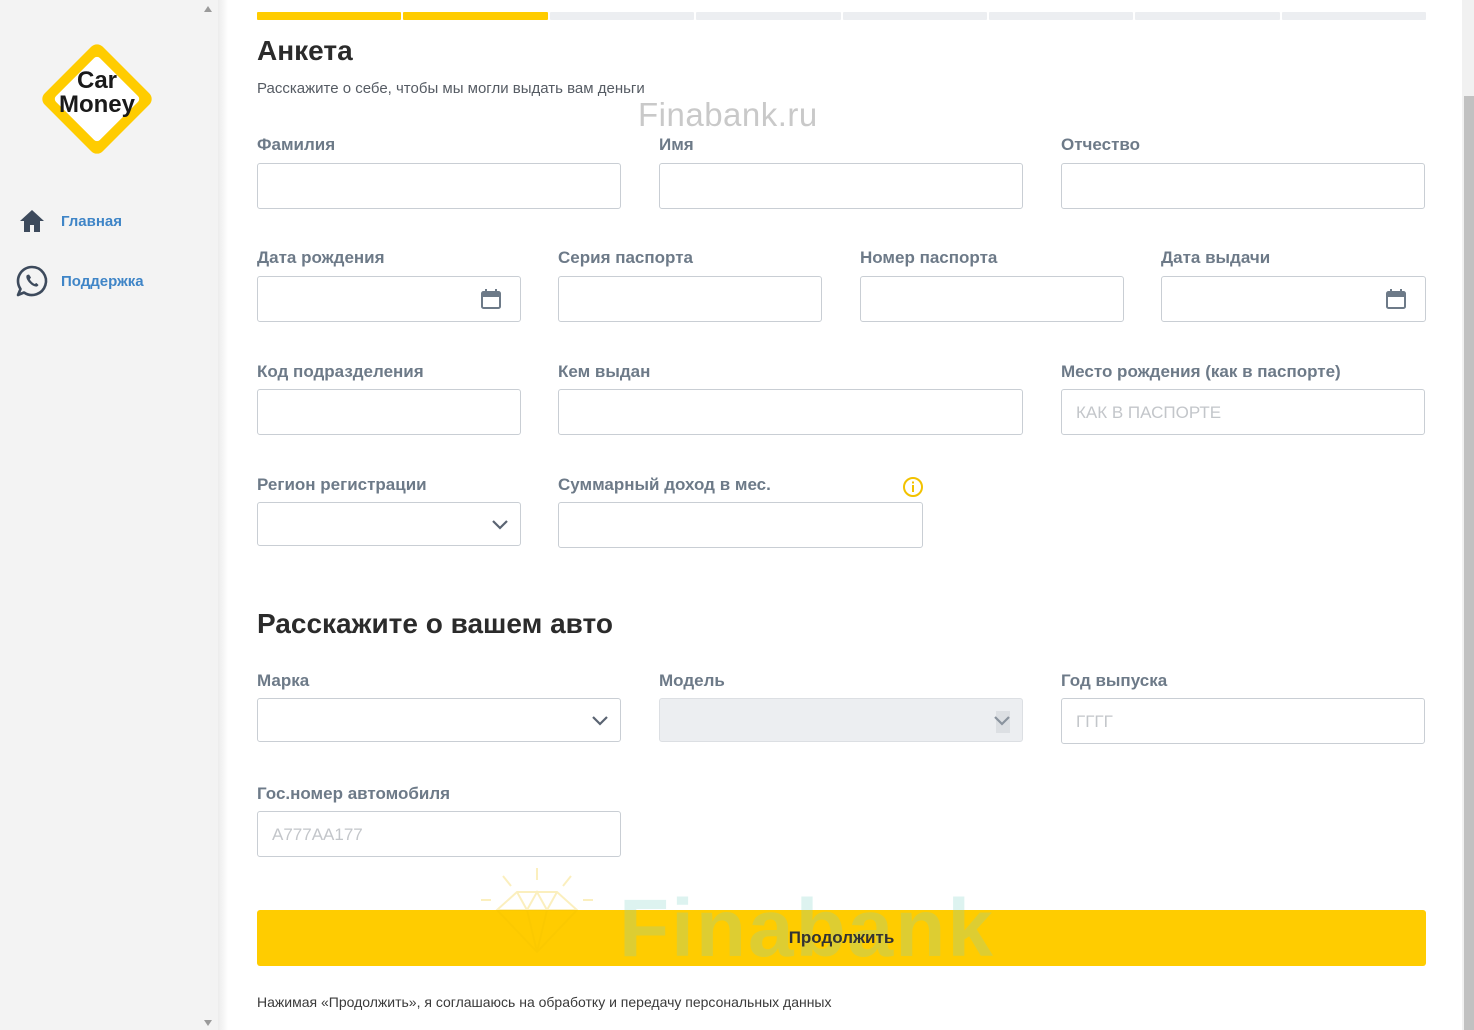 This screenshot has width=1474, height=1030. I want to click on region-select, so click(389, 524).